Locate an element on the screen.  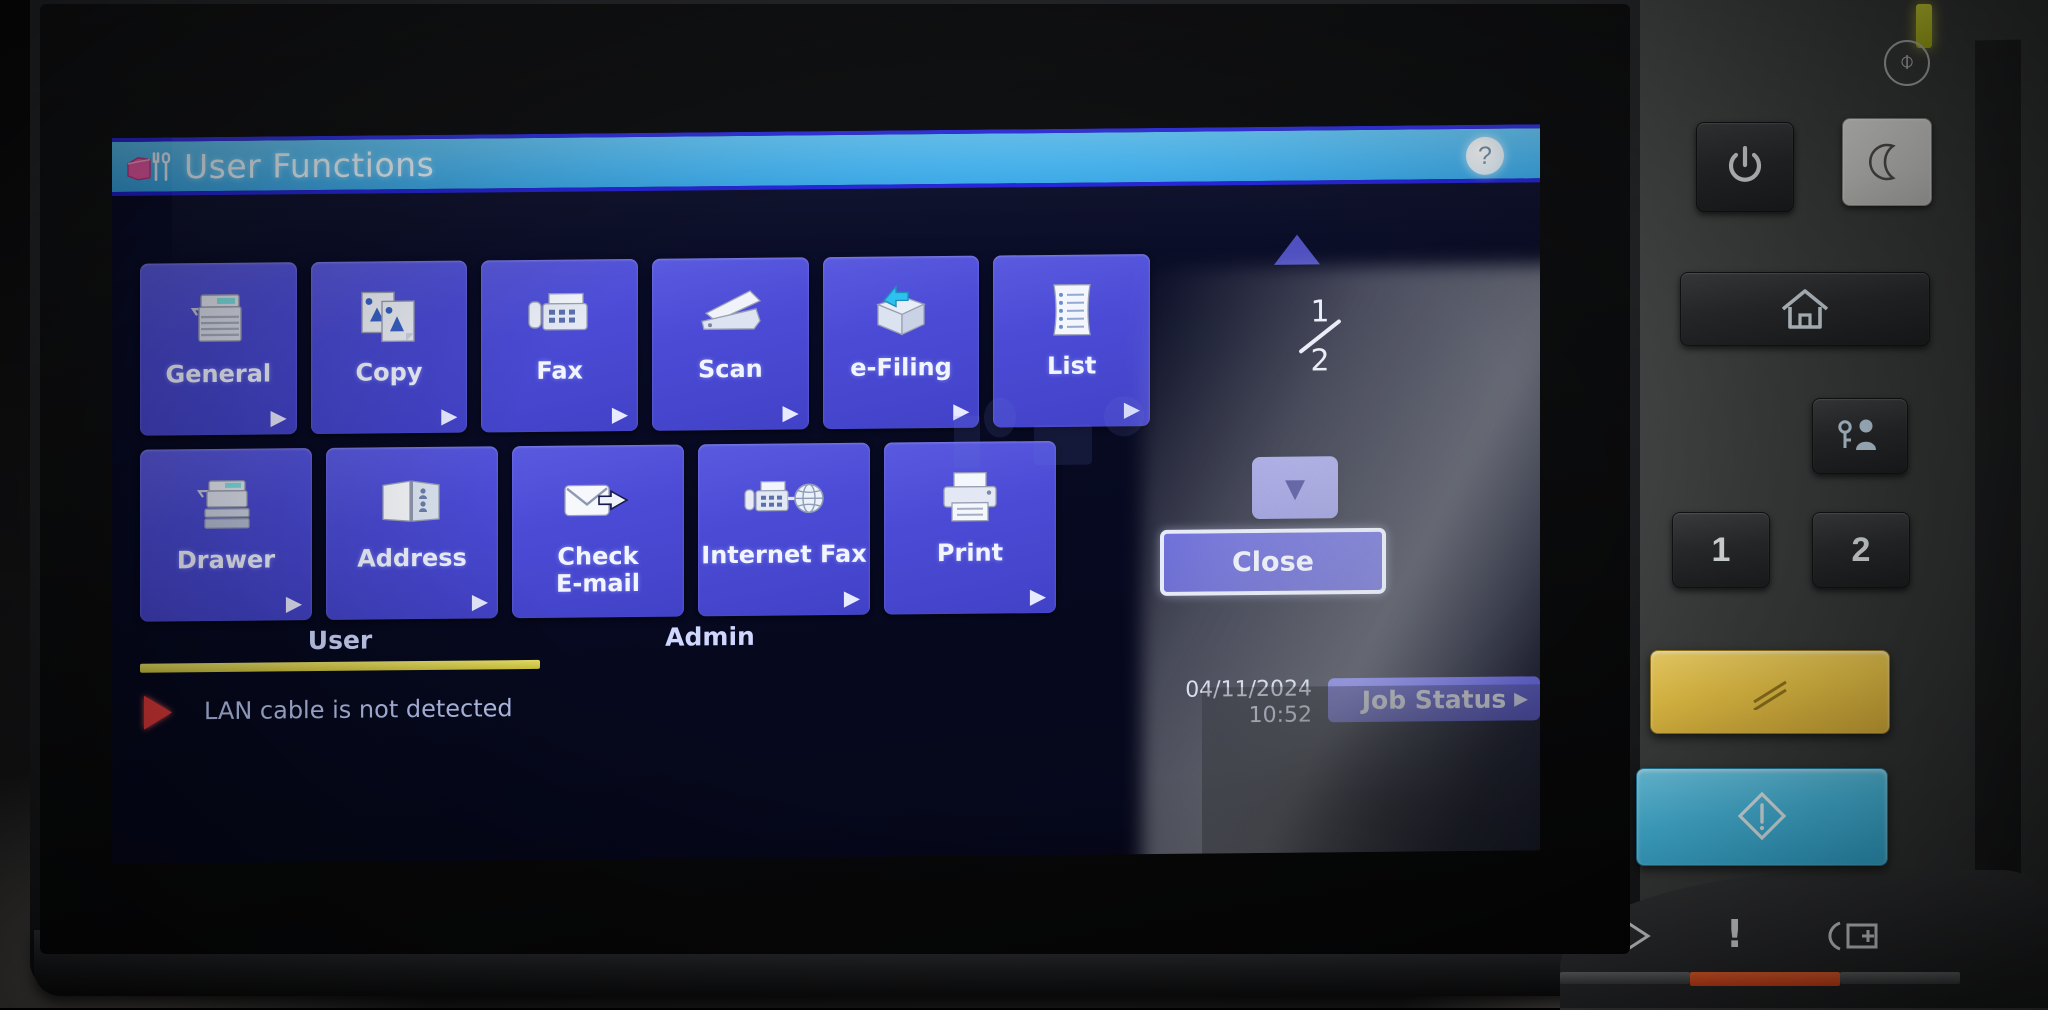
front-trim-left is located at coordinates (1625, 978).